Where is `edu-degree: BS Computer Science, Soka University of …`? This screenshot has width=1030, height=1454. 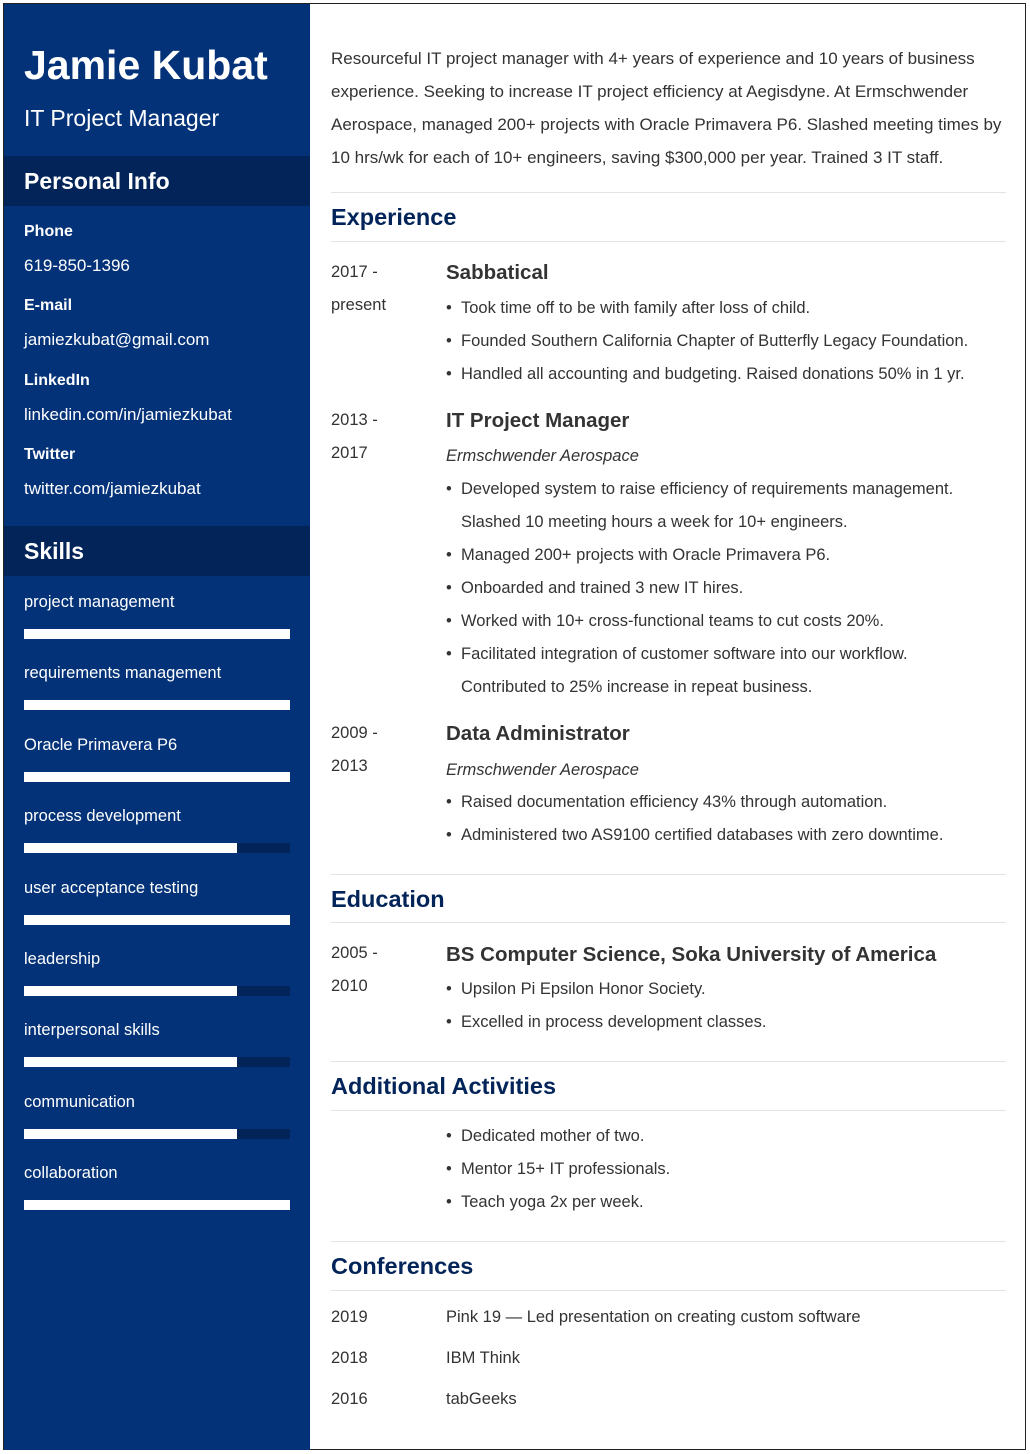
edu-degree: BS Computer Science, Soka University of … is located at coordinates (691, 954).